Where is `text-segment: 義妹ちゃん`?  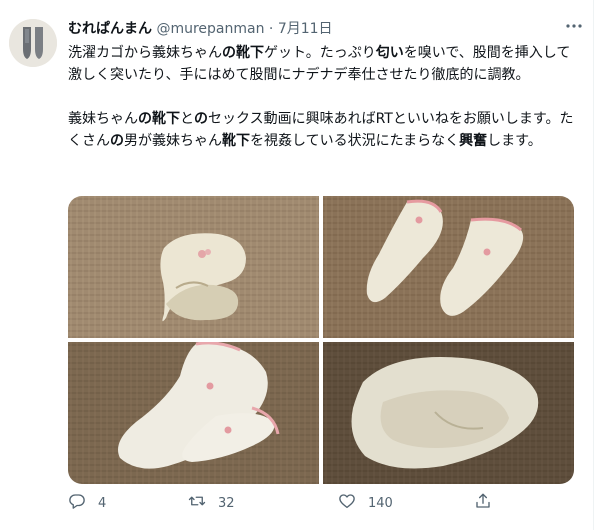
text-segment: 義妹ちゃん is located at coordinates (103, 119).